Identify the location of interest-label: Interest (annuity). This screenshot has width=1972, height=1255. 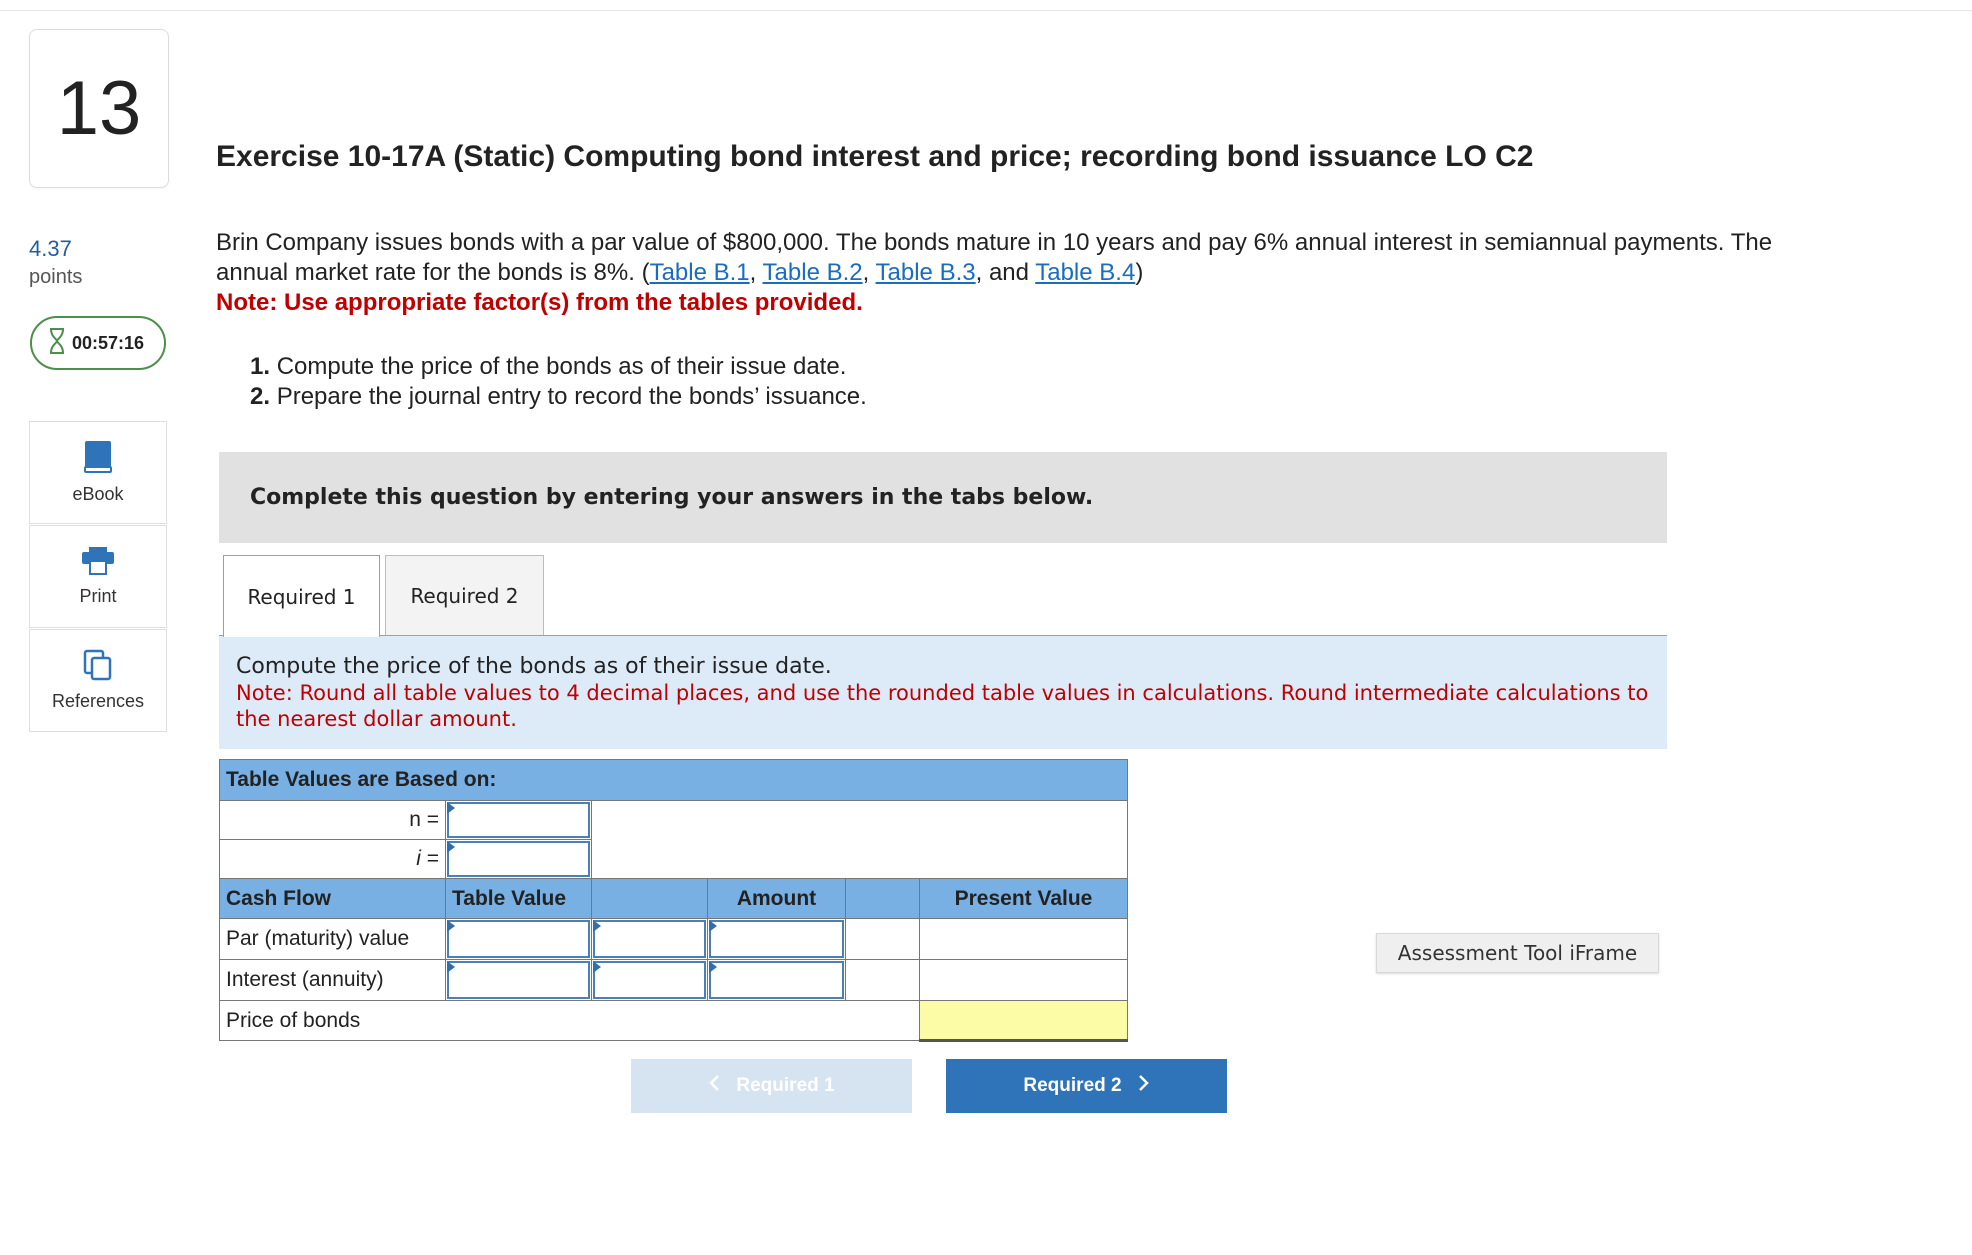
(332, 980).